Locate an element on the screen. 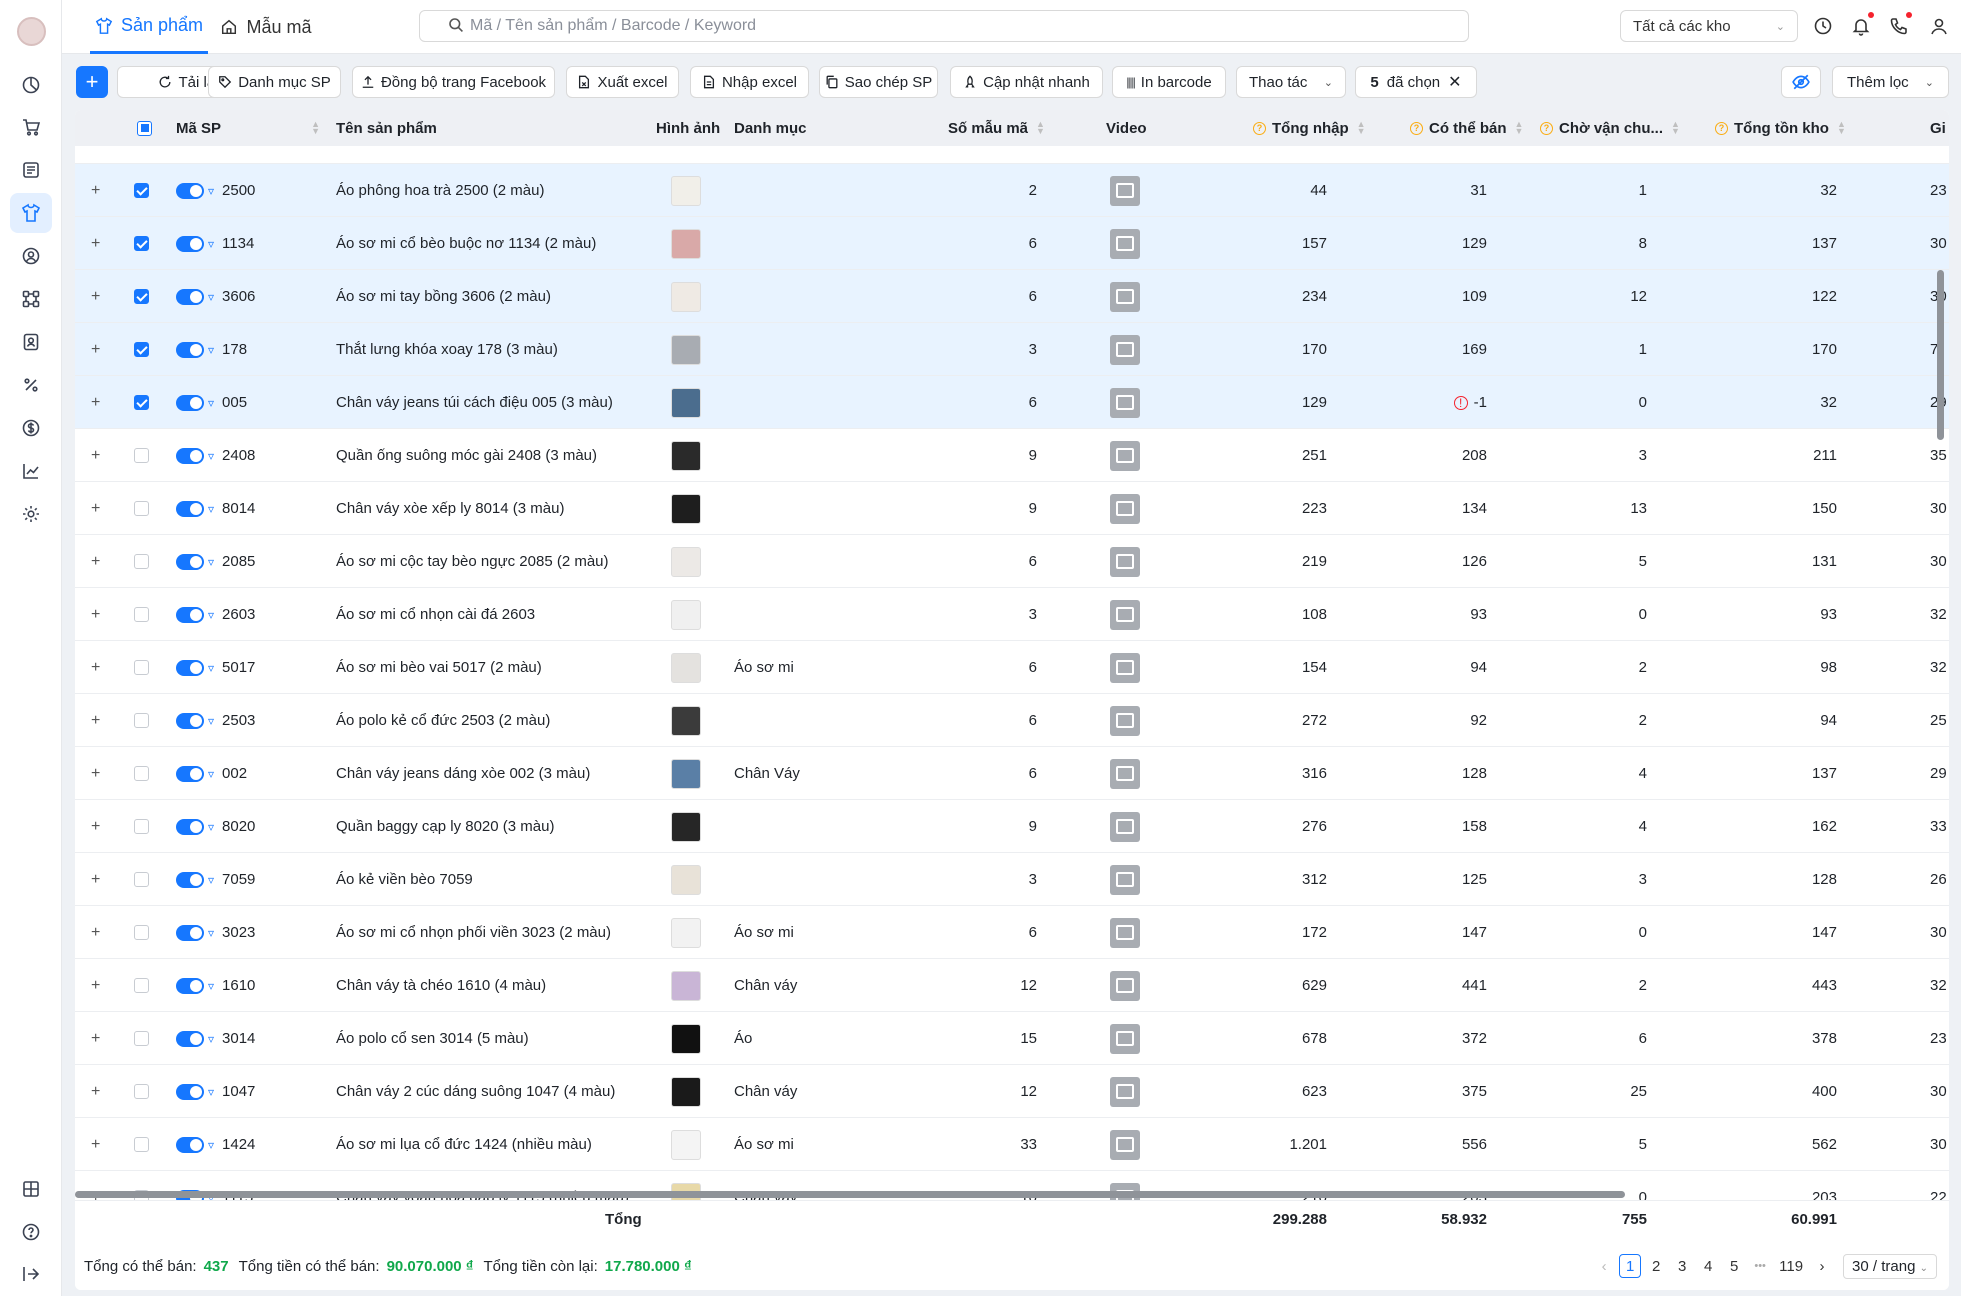 Image resolution: width=1961 pixels, height=1296 pixels. brand-logo is located at coordinates (31, 31).